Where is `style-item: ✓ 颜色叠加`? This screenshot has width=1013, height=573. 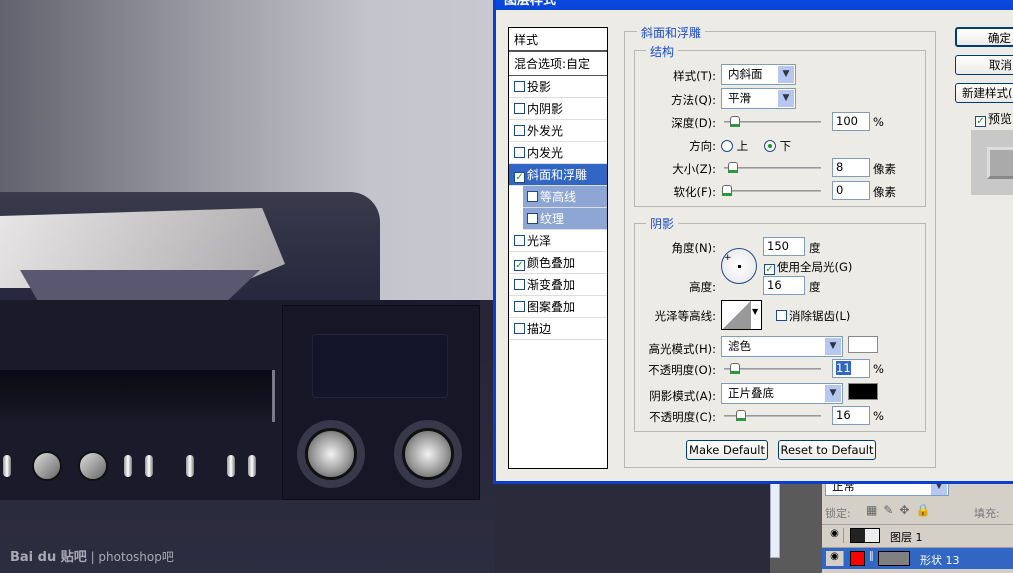 style-item: ✓ 颜色叠加 is located at coordinates (558, 263).